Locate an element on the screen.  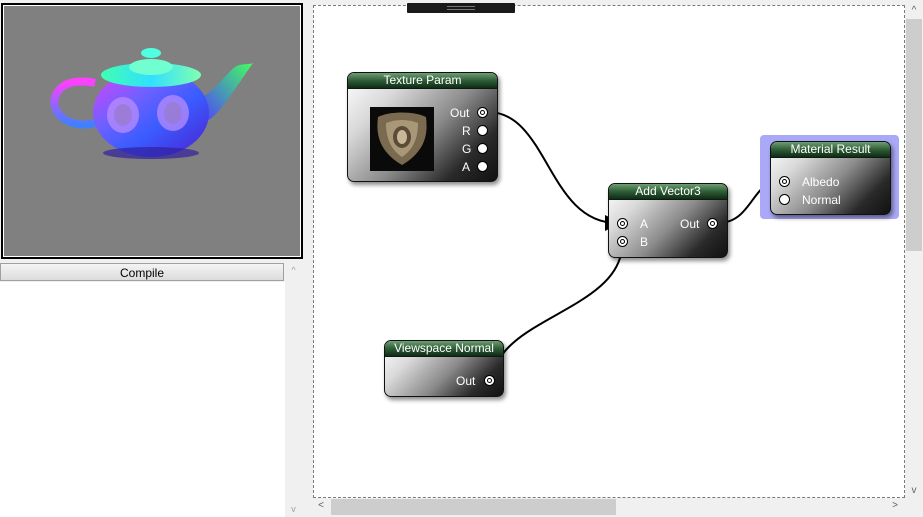
port-label-r: R is located at coordinates (466, 131).